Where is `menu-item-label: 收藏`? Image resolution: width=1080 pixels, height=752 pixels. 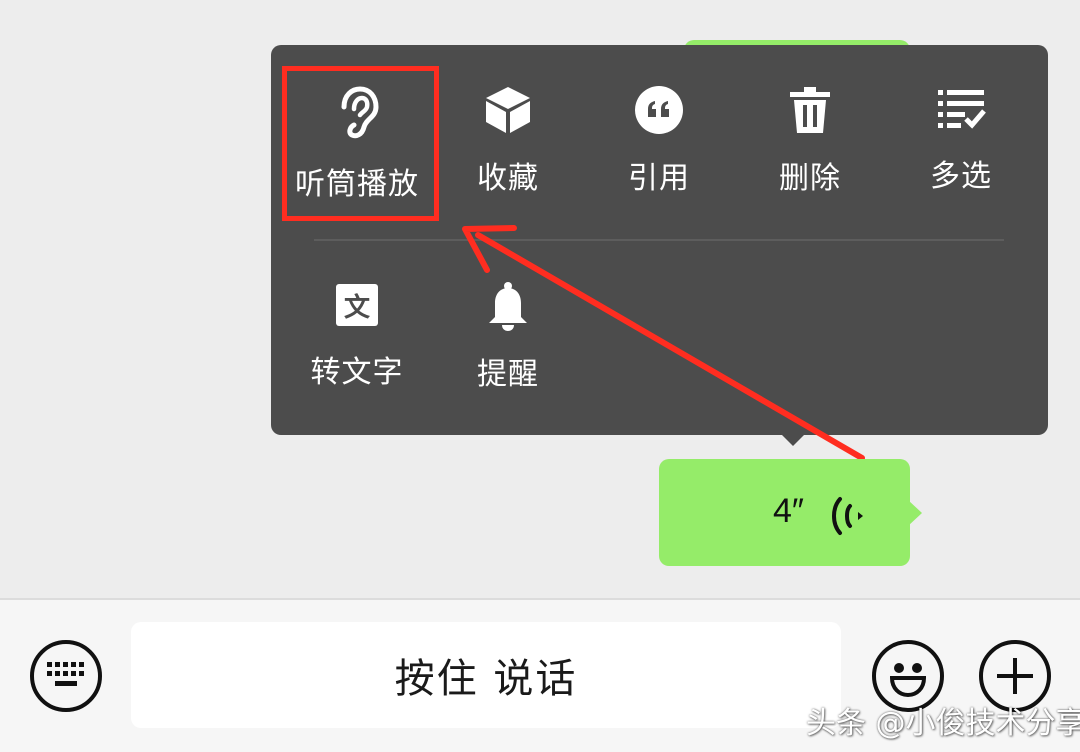
menu-item-label: 收藏 is located at coordinates (508, 178).